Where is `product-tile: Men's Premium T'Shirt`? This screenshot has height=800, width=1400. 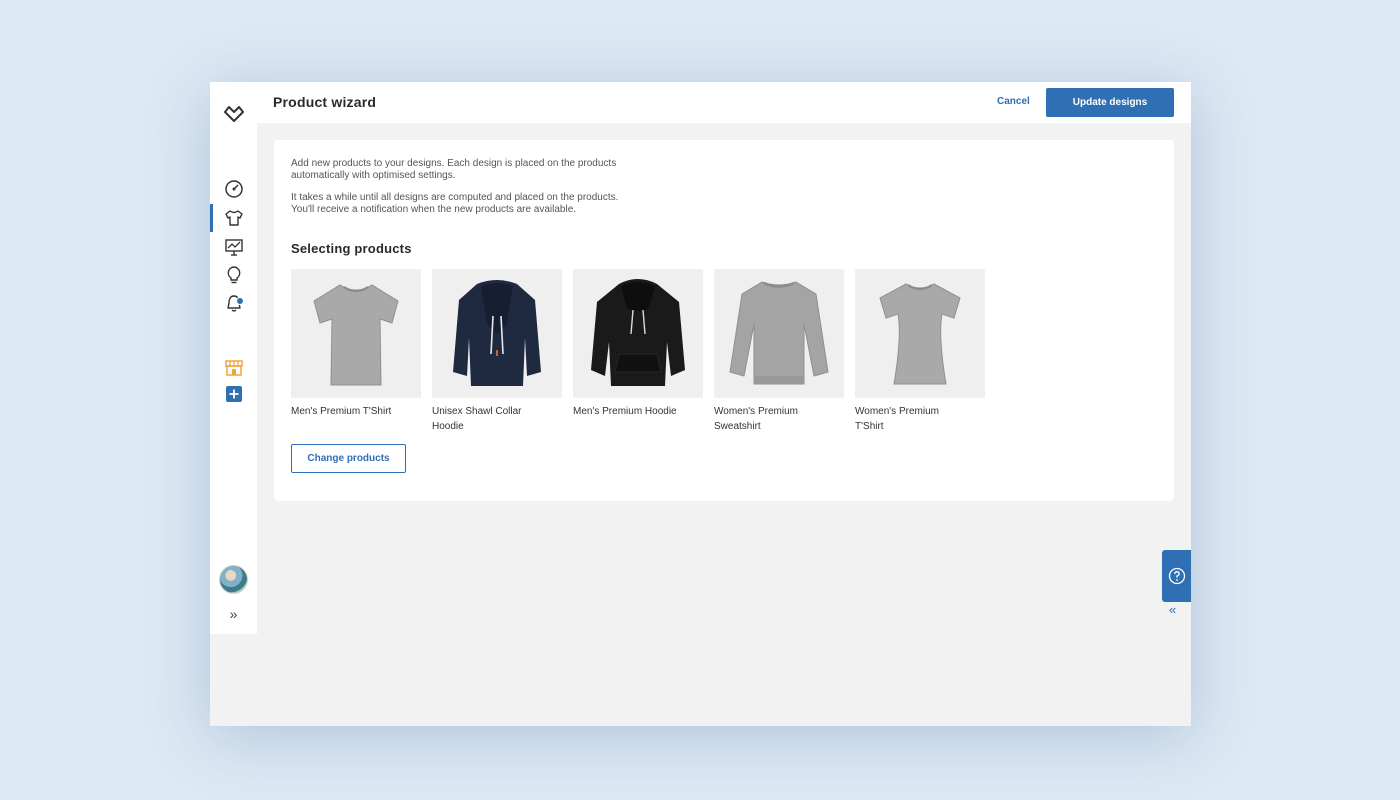
product-tile: Men's Premium T'Shirt is located at coordinates (356, 344).